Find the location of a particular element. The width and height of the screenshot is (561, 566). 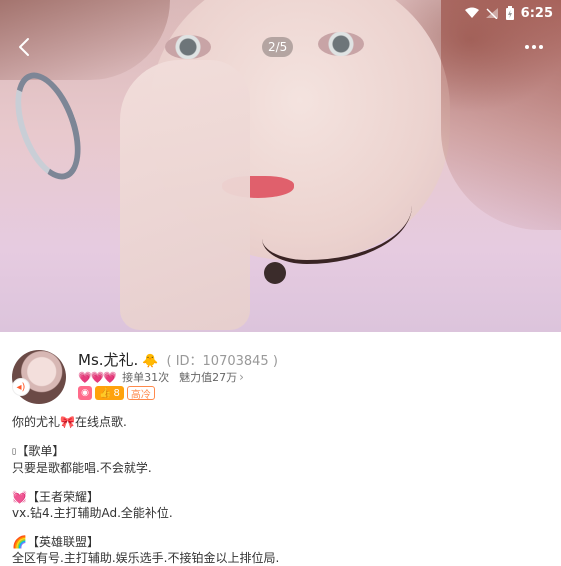

battery-charging-icon is located at coordinates (509, 13).